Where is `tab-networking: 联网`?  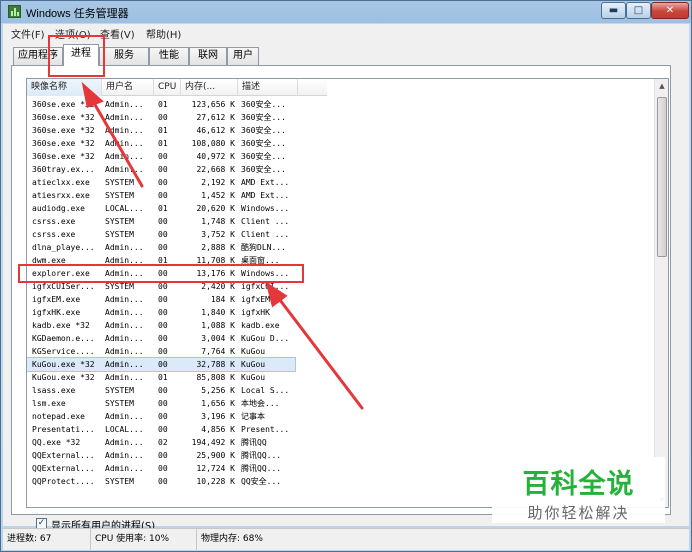
tab-networking: 联网 is located at coordinates (208, 56).